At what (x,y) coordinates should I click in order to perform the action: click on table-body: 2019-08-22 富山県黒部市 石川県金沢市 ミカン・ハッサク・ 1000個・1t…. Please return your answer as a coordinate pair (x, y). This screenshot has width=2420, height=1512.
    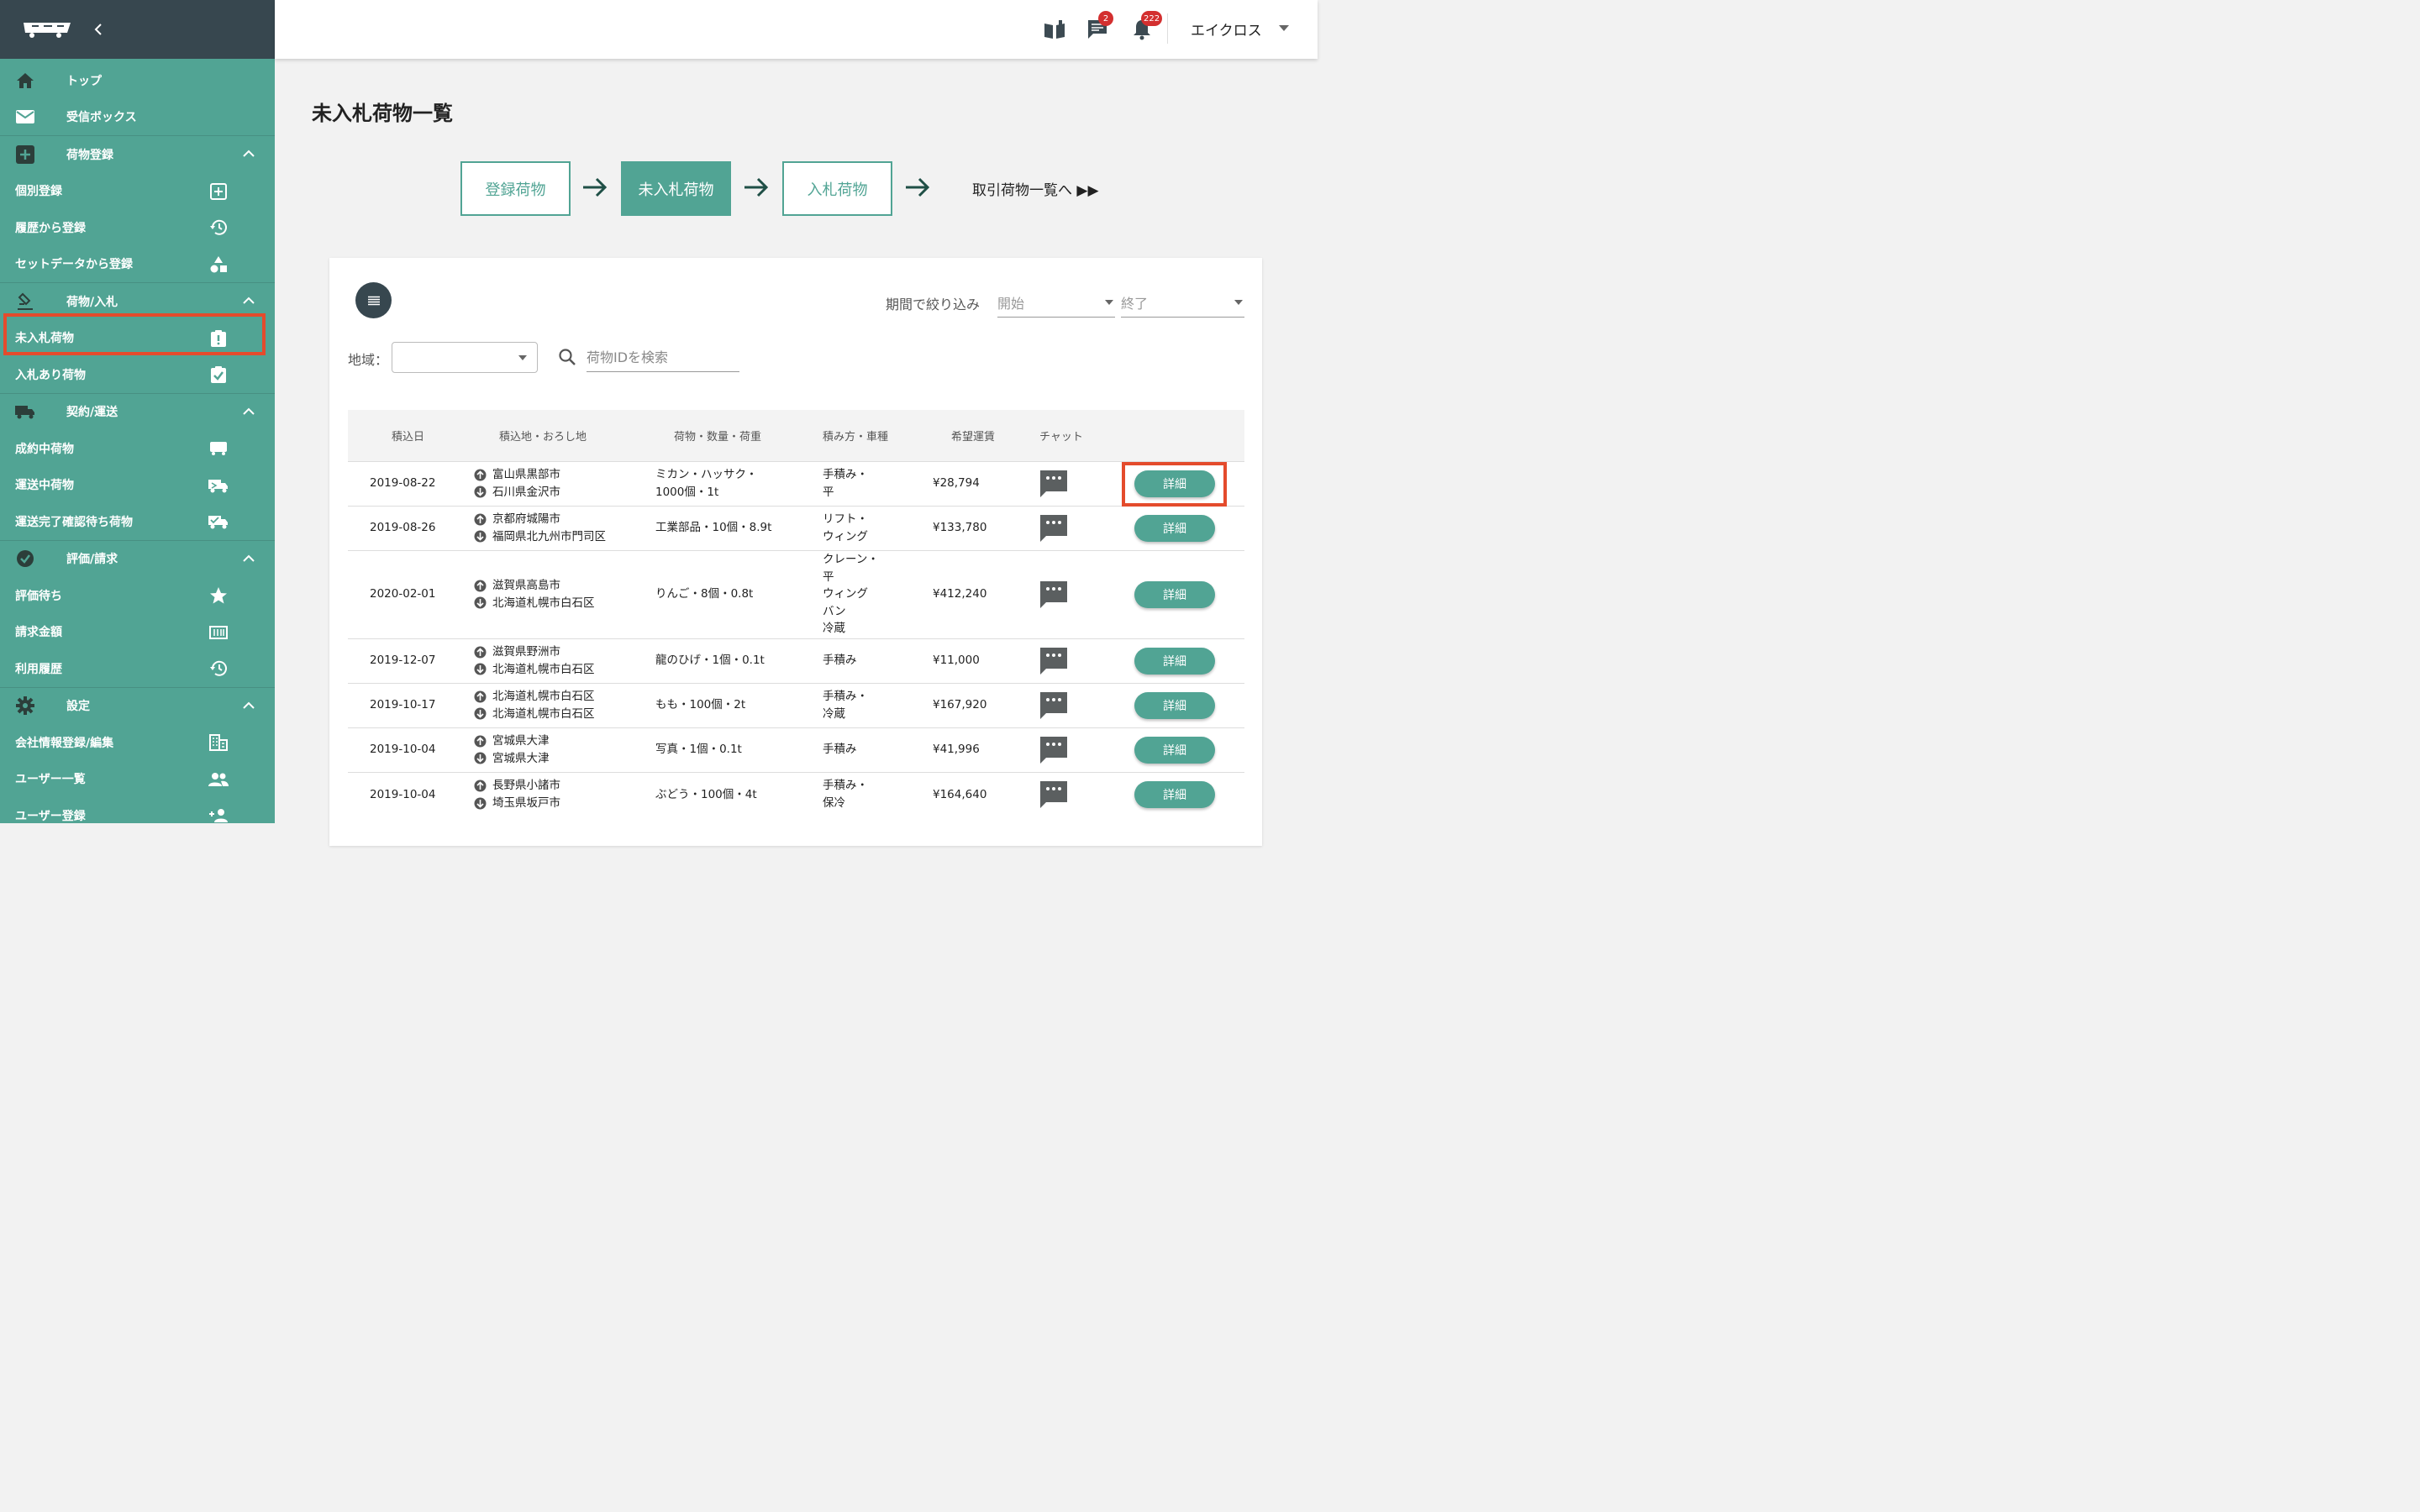
    Looking at the image, I should click on (796, 638).